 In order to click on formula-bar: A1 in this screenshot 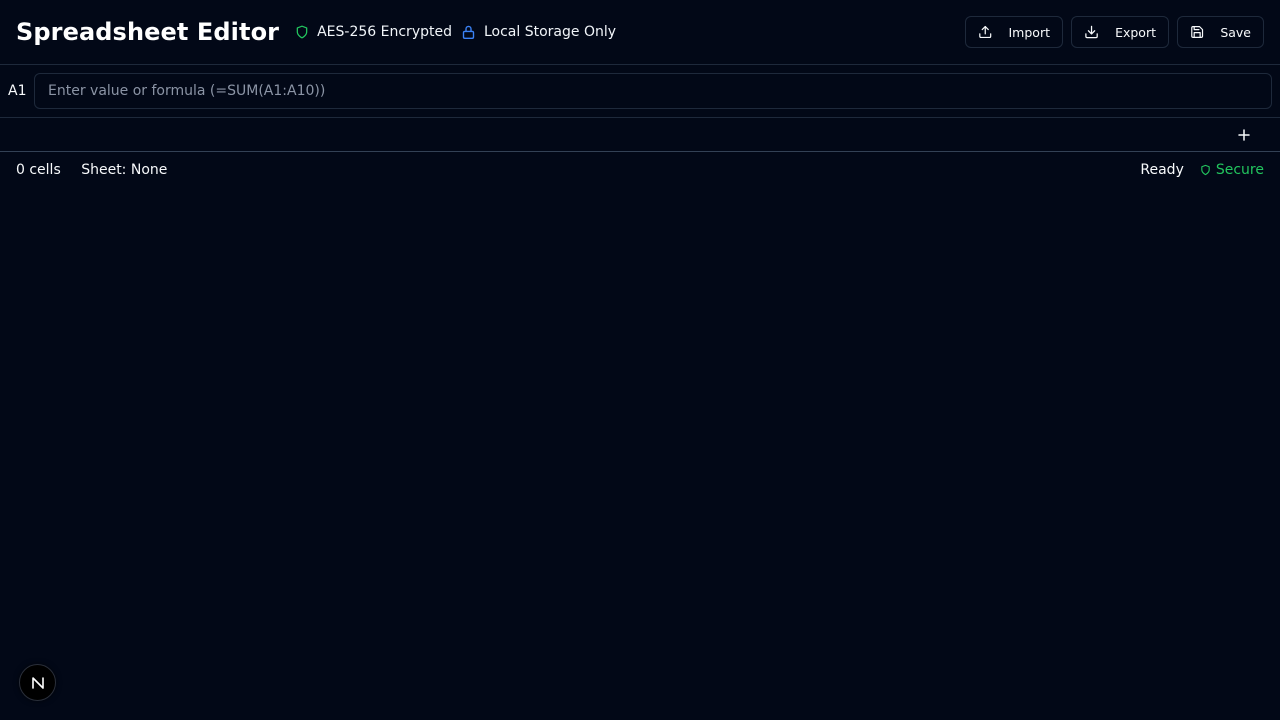, I will do `click(640, 91)`.